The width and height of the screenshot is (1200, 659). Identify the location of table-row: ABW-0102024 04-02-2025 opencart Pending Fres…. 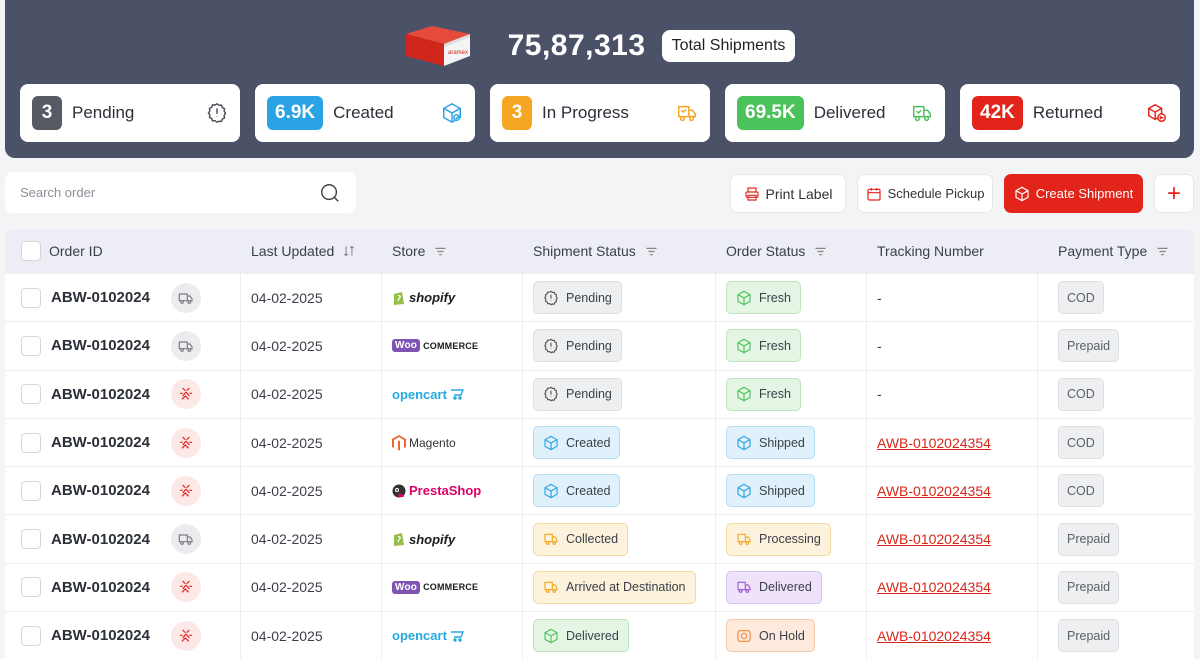
(599, 393).